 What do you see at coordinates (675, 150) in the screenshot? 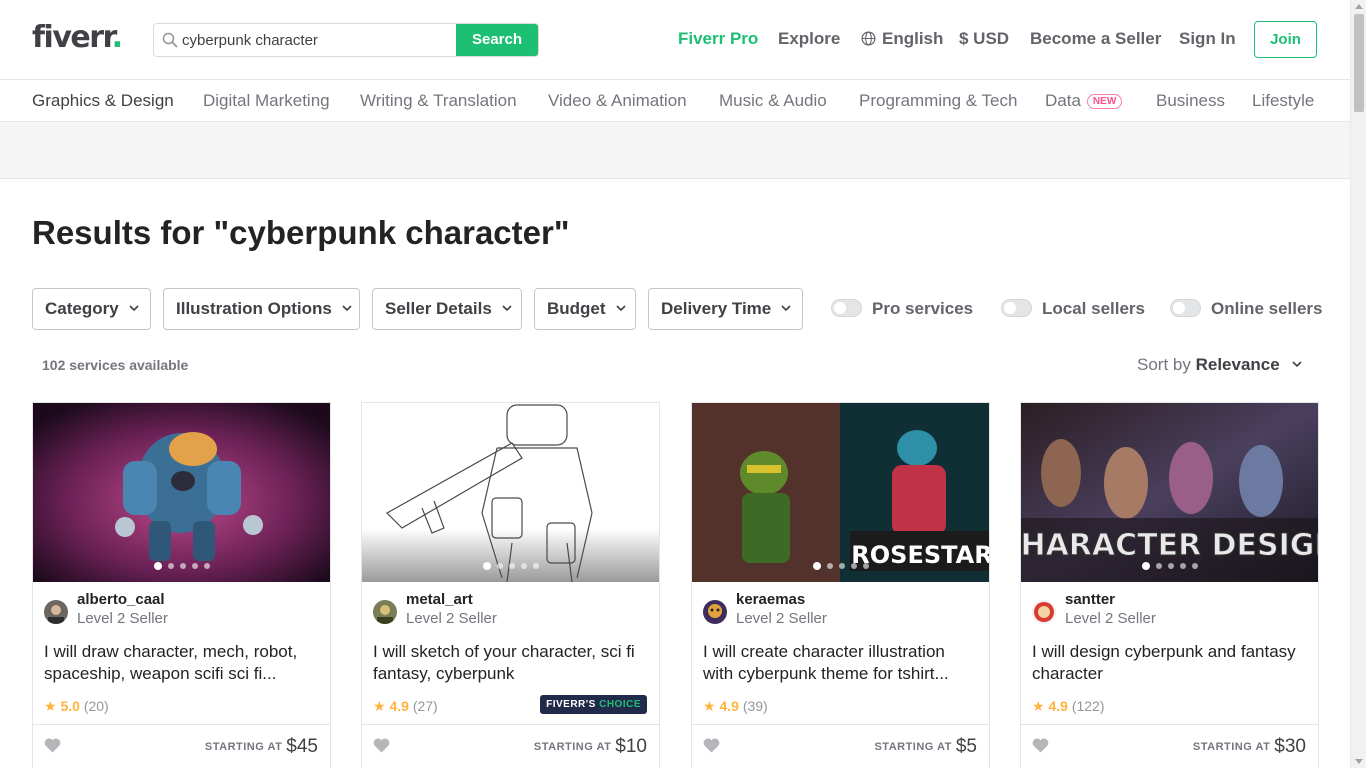
I see `promo-banner` at bounding box center [675, 150].